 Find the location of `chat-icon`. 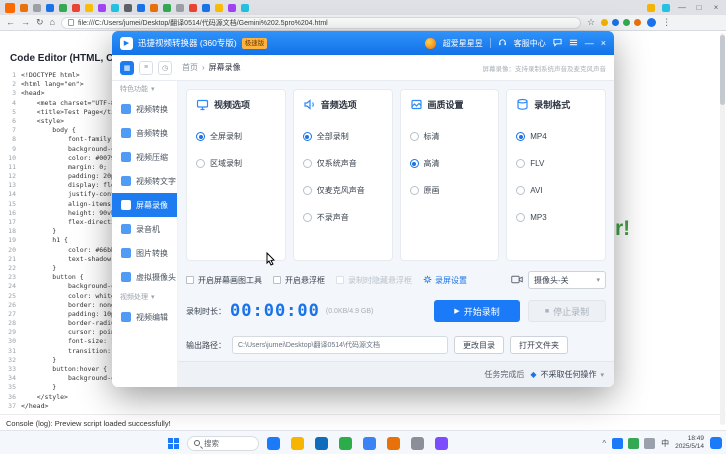

chat-icon is located at coordinates (557, 43).